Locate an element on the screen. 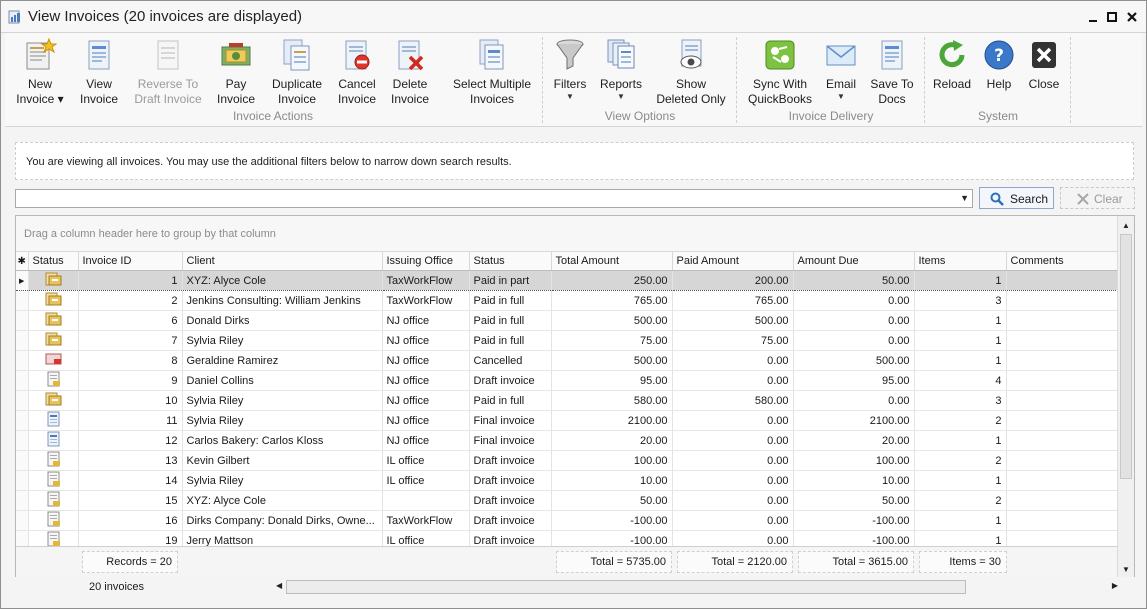  column-header-status: Status is located at coordinates (510, 261).